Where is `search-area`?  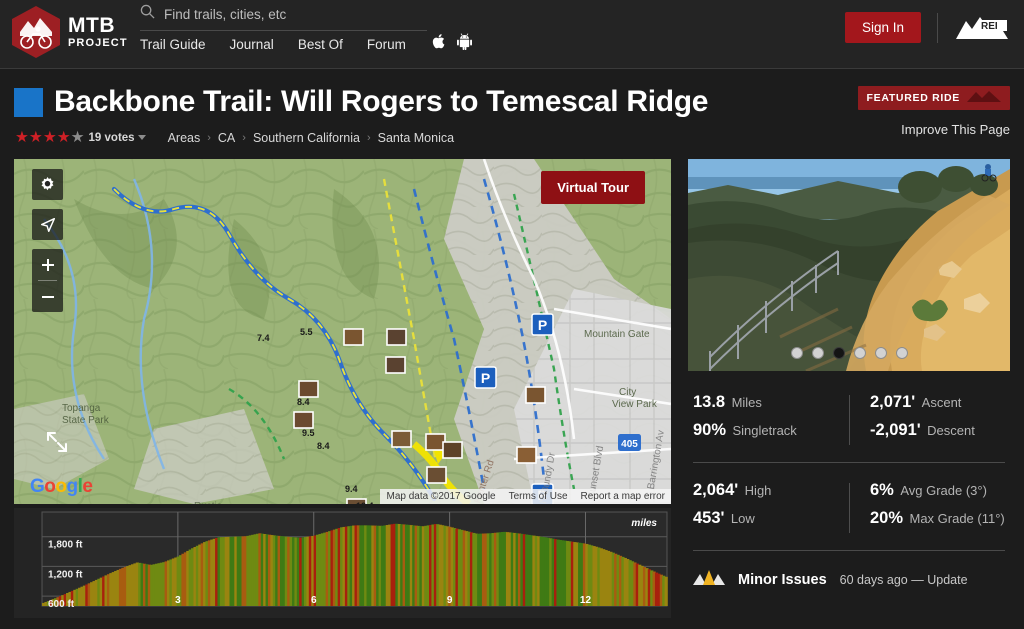 search-area is located at coordinates (285, 16).